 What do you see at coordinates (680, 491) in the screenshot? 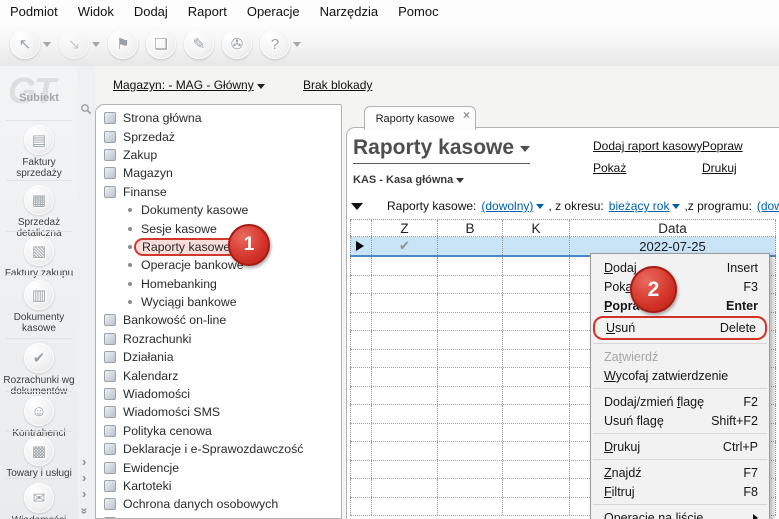
I see `menu-item-filtruj: Filtruj F8` at bounding box center [680, 491].